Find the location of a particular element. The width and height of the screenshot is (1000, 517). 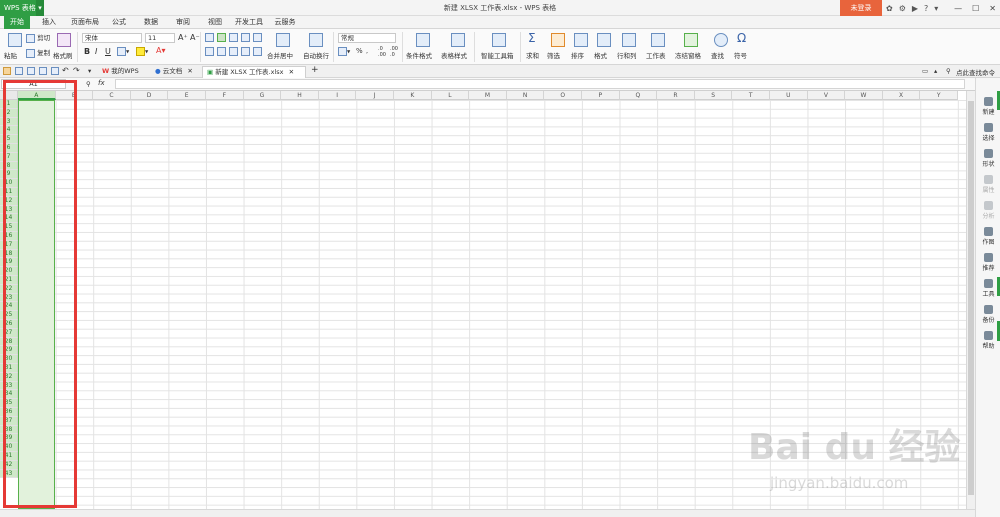

paste-button: 粘贴 is located at coordinates (10, 55).